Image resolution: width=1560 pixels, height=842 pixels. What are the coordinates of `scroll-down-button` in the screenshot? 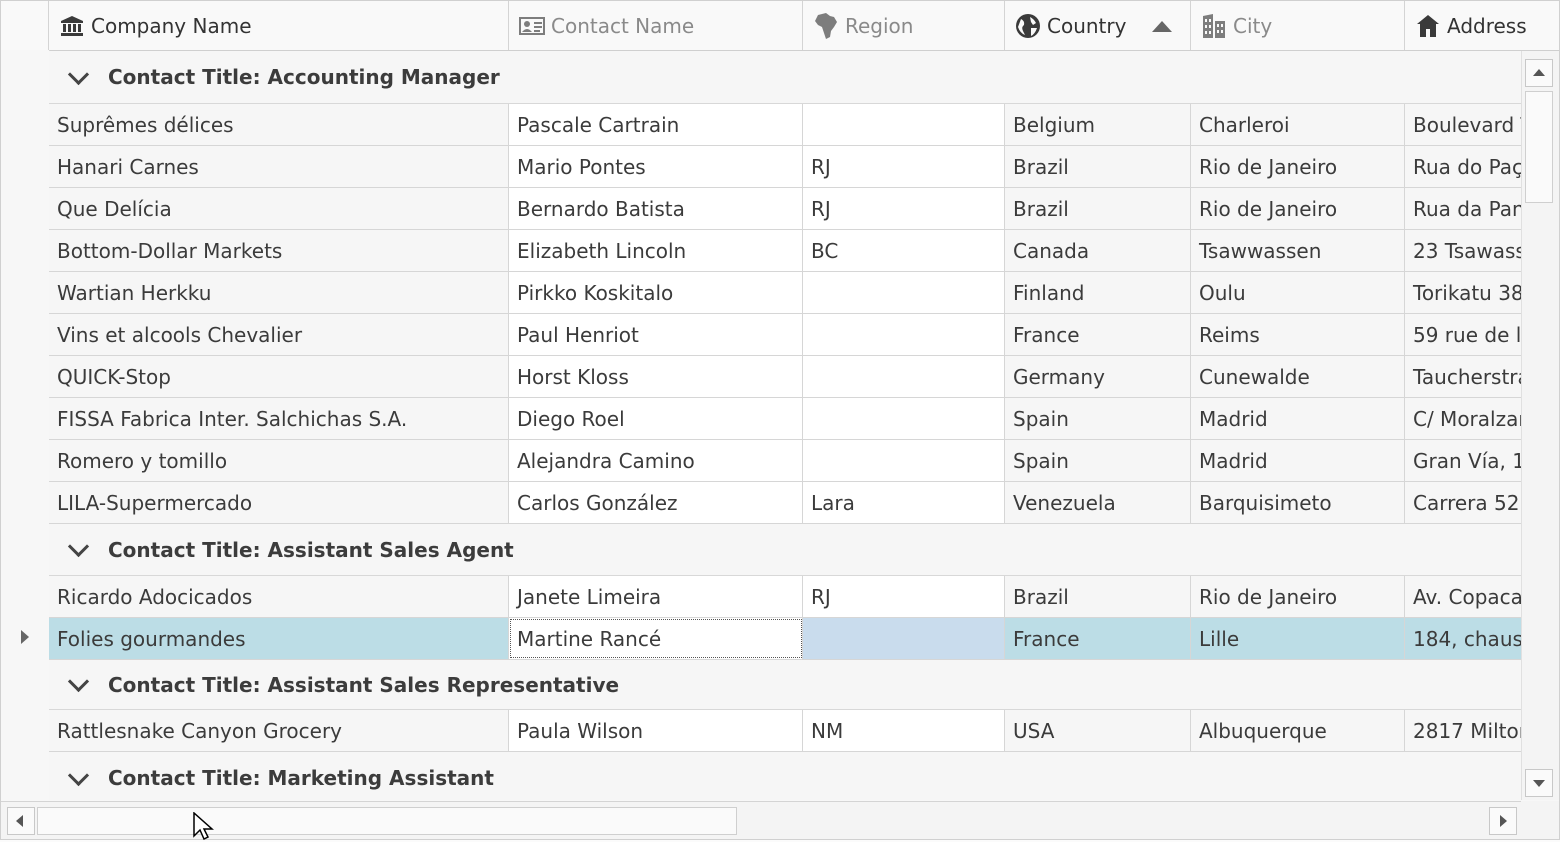 It's located at (1539, 783).